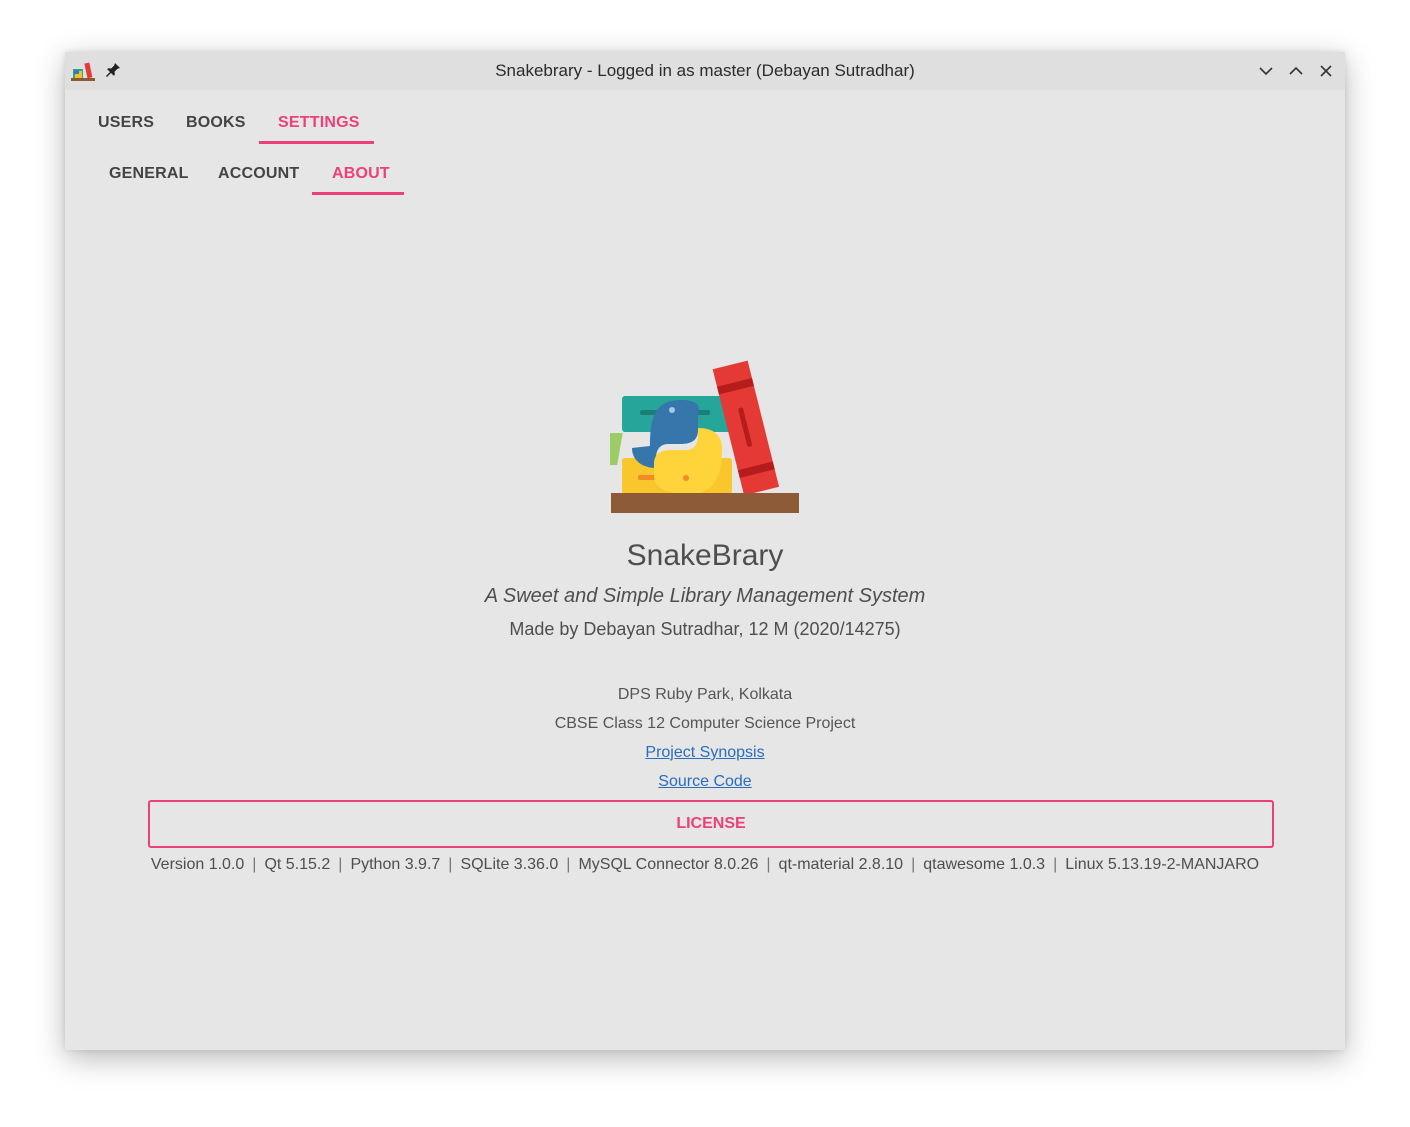  Describe the element at coordinates (361, 174) in the screenshot. I see `tab-about: ABOUT` at that location.